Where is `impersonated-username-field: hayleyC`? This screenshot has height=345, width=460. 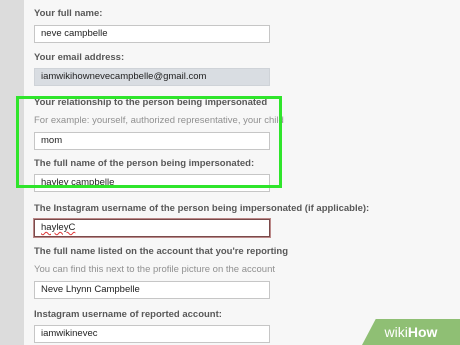 impersonated-username-field: hayleyC is located at coordinates (152, 228).